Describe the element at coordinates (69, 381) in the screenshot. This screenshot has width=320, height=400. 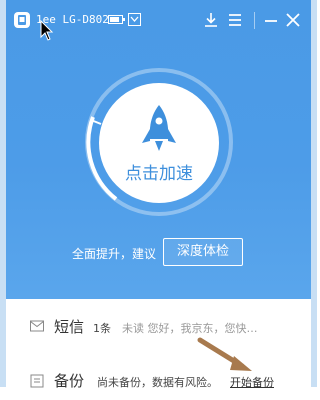
I see `backup-title: 备份` at that location.